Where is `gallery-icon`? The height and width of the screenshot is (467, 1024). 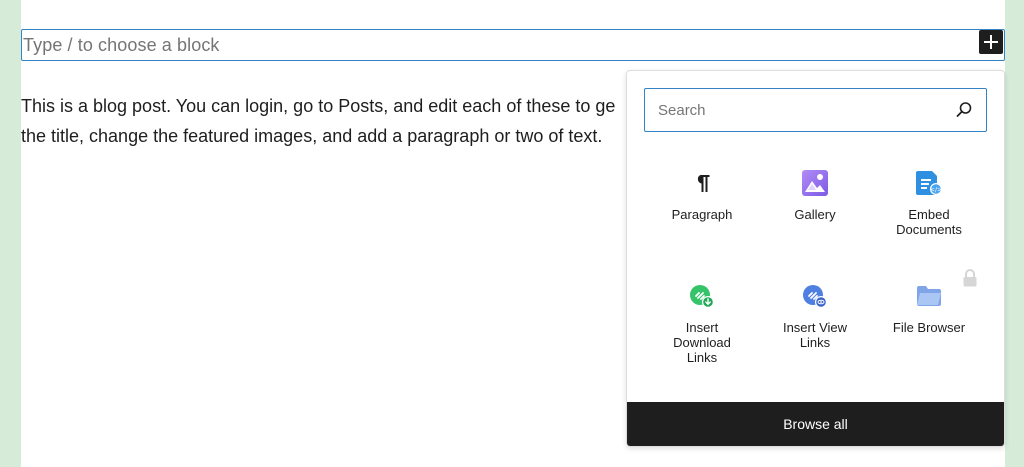 gallery-icon is located at coordinates (815, 183).